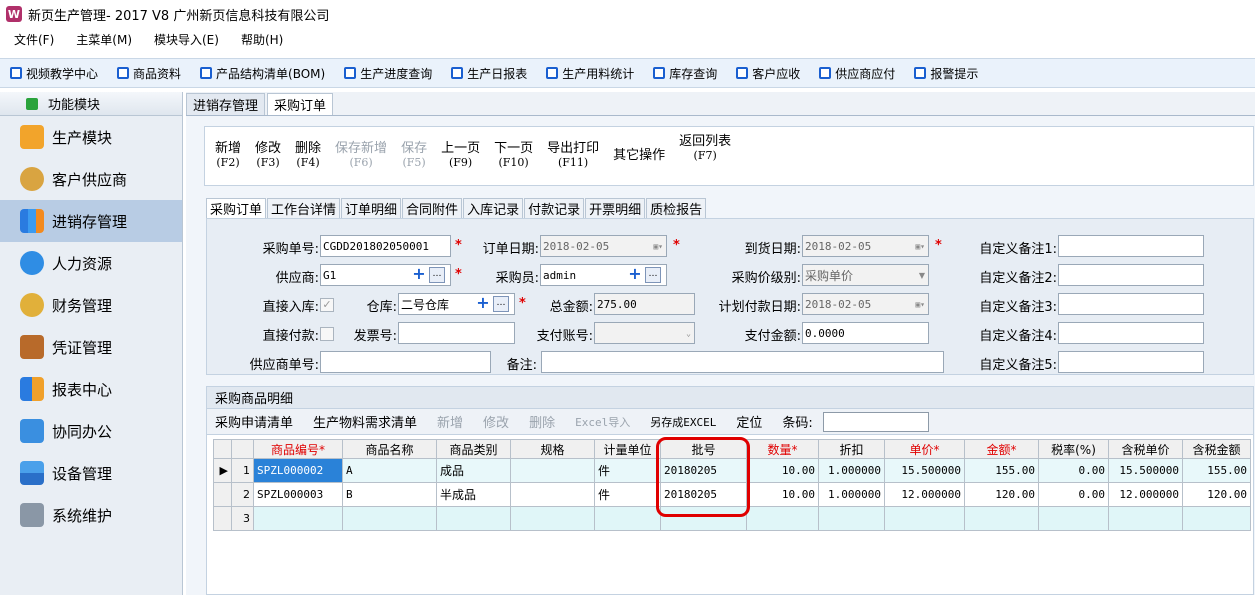 This screenshot has height=595, width=1255. I want to click on tab-qc-report: 质检报告, so click(676, 208).